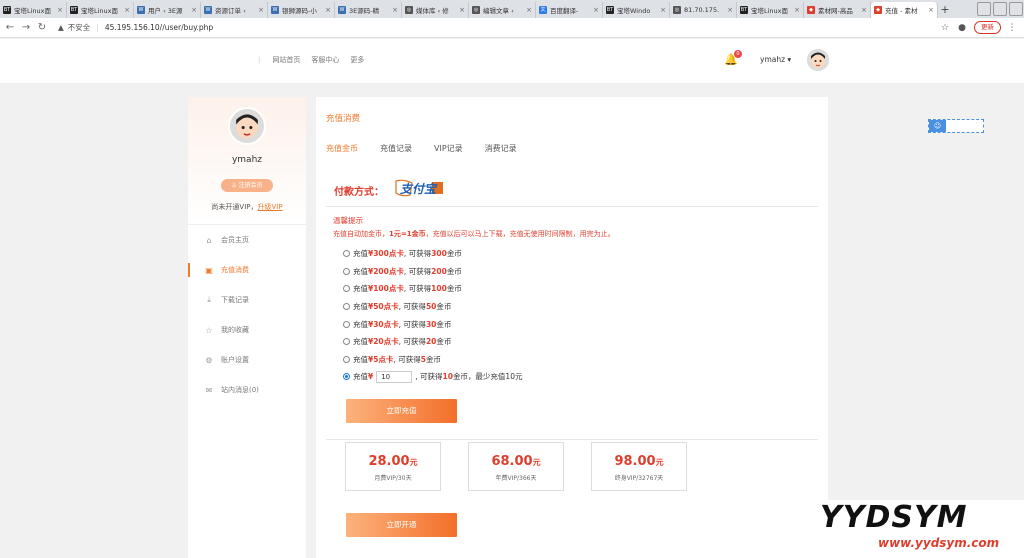  I want to click on browser-tab: ◎ 媒体库 ‹ 修 ×, so click(435, 10).